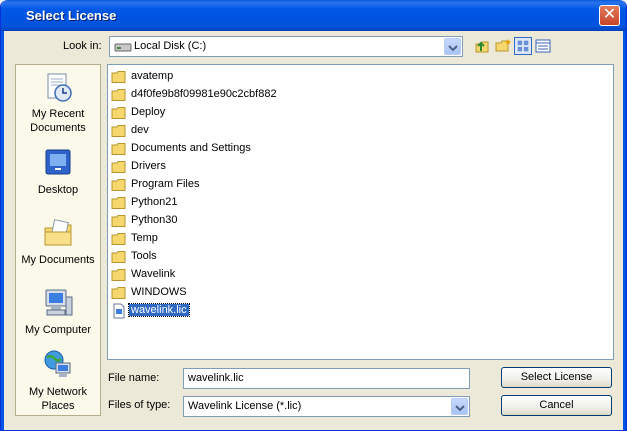  What do you see at coordinates (159, 310) in the screenshot?
I see `item-name: wavelink.lic` at bounding box center [159, 310].